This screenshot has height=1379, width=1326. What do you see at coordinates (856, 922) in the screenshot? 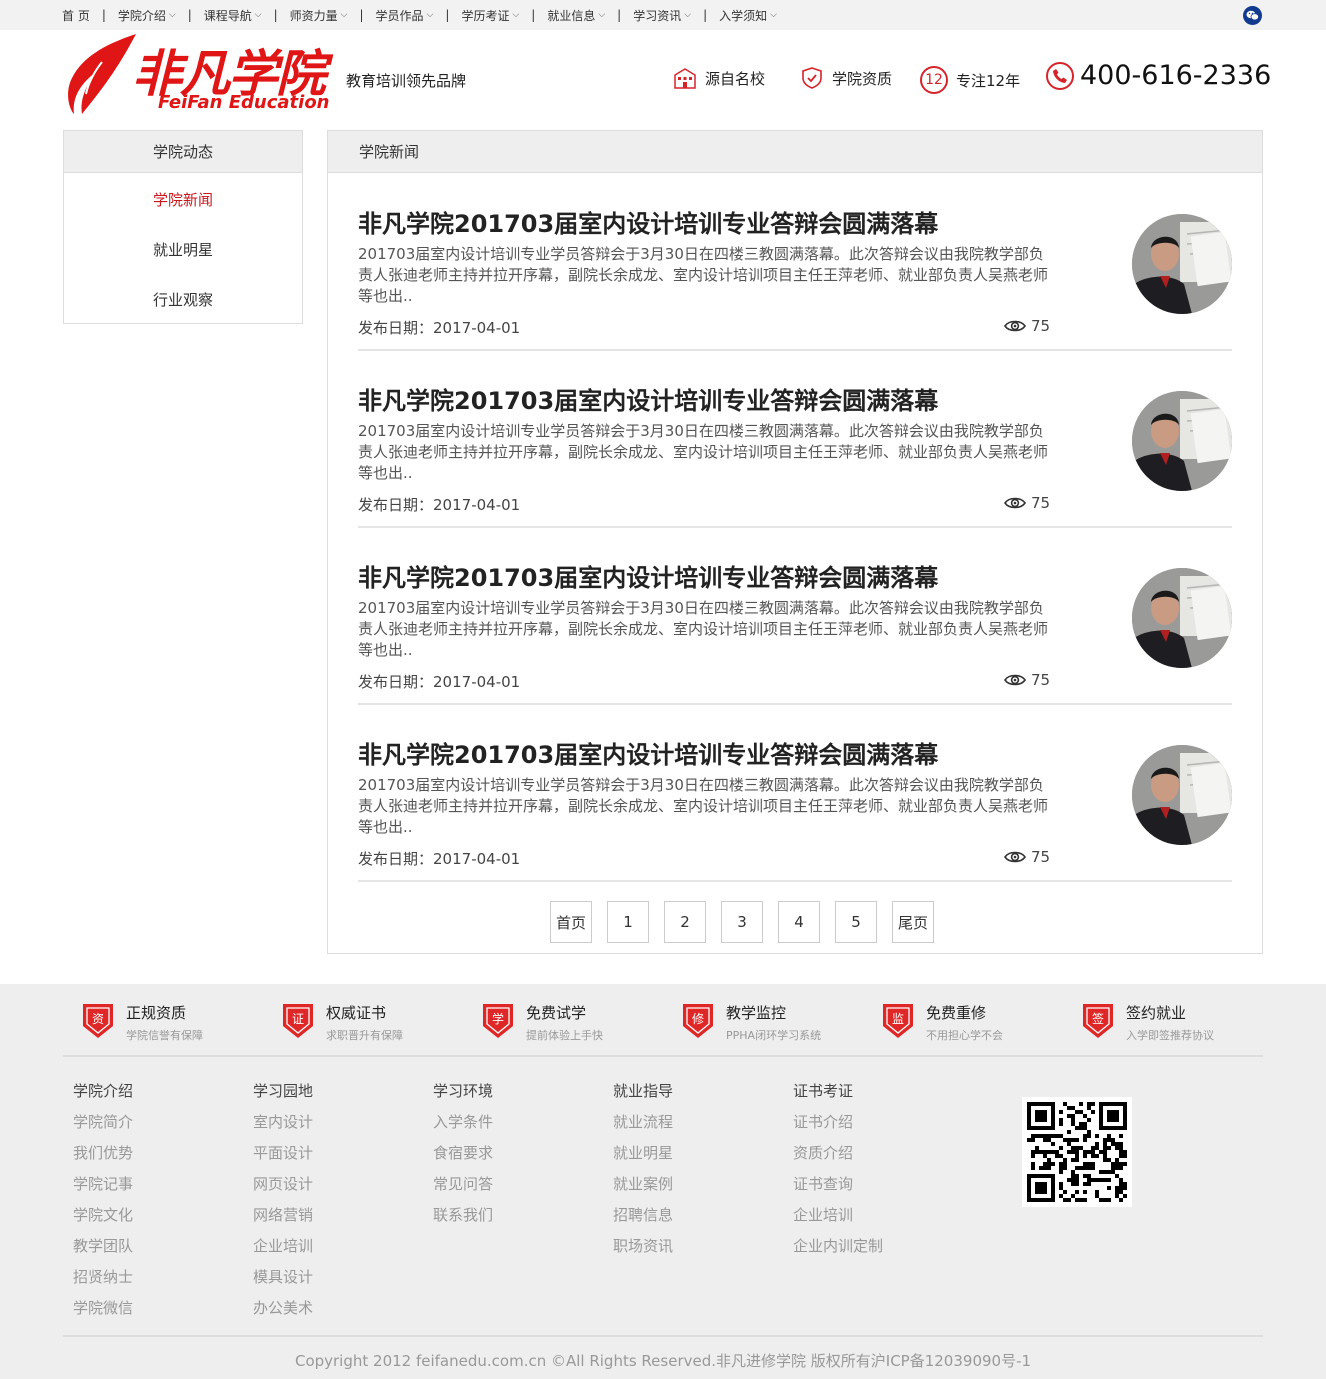
I see `page-button: 5` at bounding box center [856, 922].